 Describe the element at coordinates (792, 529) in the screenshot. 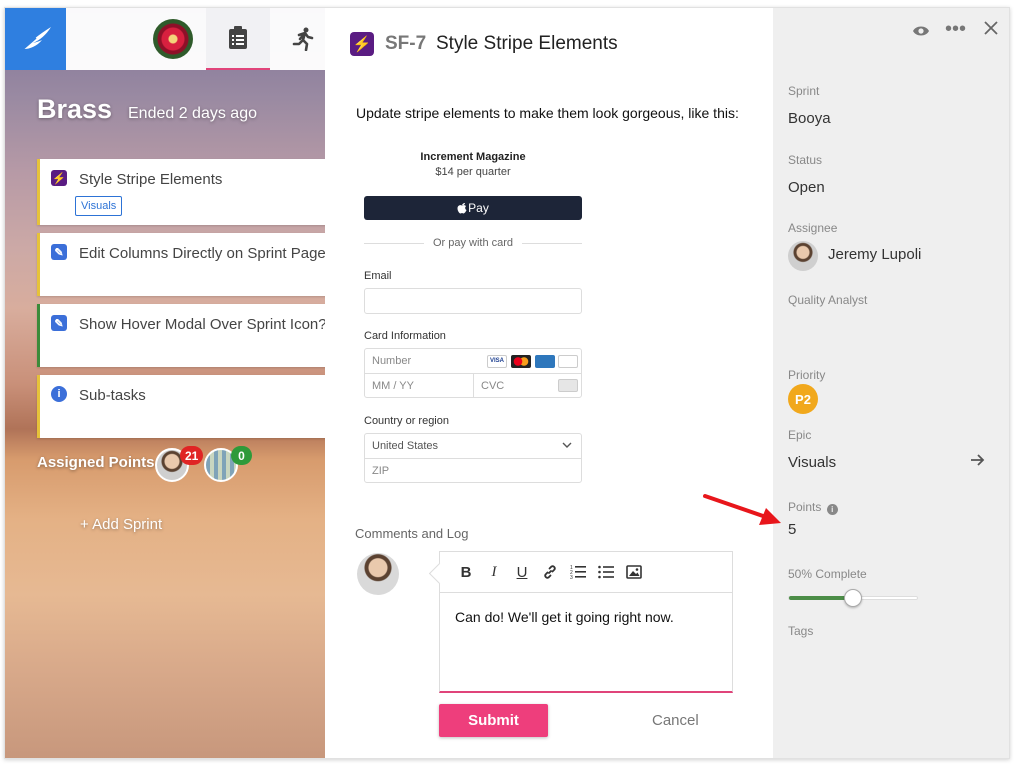

I see `points-value: 5` at that location.